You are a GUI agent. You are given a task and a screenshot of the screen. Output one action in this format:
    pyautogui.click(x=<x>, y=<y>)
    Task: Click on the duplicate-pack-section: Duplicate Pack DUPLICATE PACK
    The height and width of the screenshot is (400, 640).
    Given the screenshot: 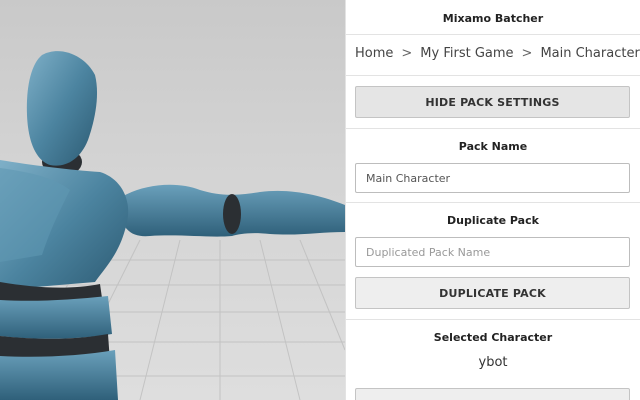 What is the action you would take?
    pyautogui.click(x=493, y=261)
    